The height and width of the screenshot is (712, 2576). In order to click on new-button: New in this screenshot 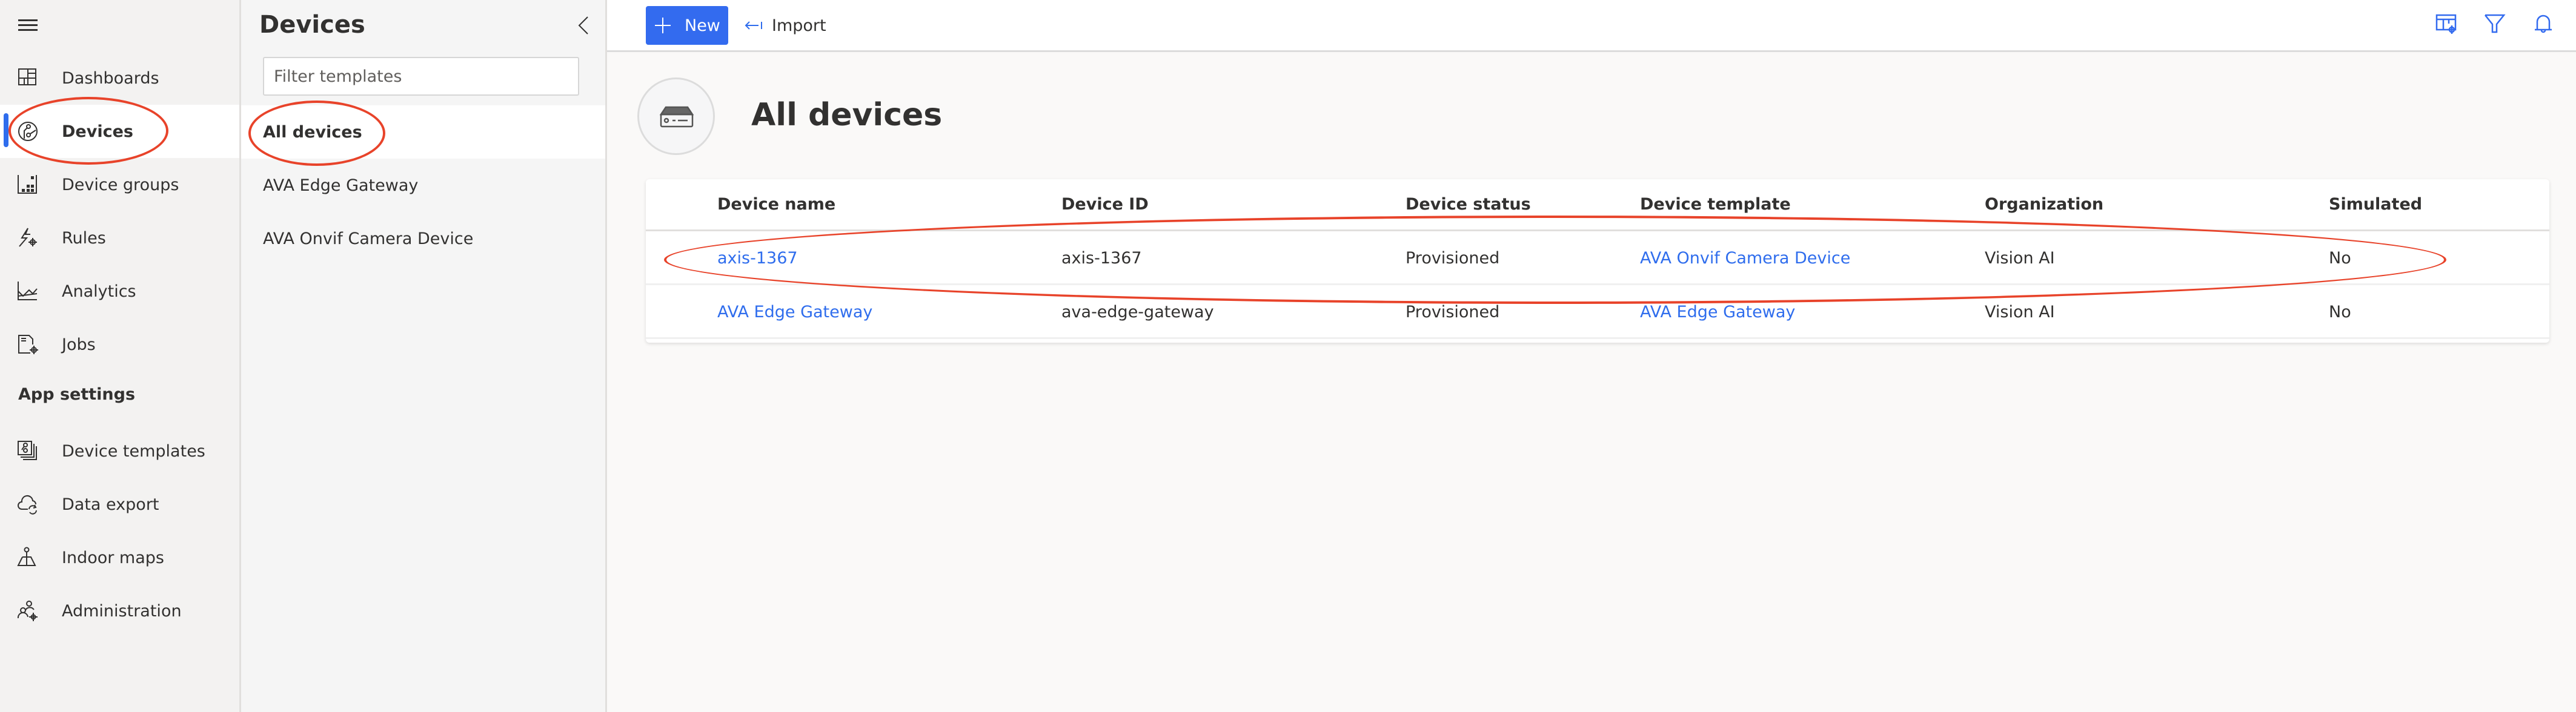, I will do `click(687, 25)`.